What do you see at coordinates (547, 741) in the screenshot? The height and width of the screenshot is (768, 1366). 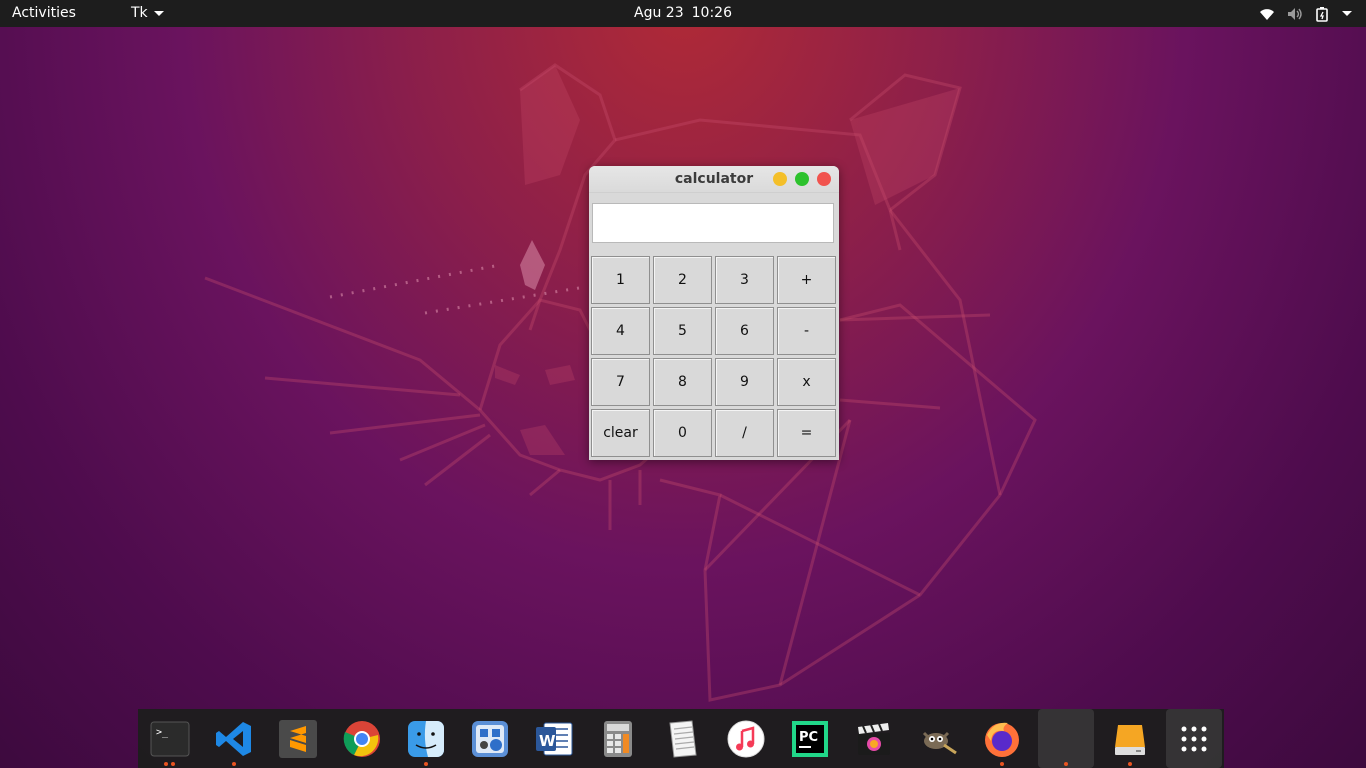 I see `svg-text: W` at bounding box center [547, 741].